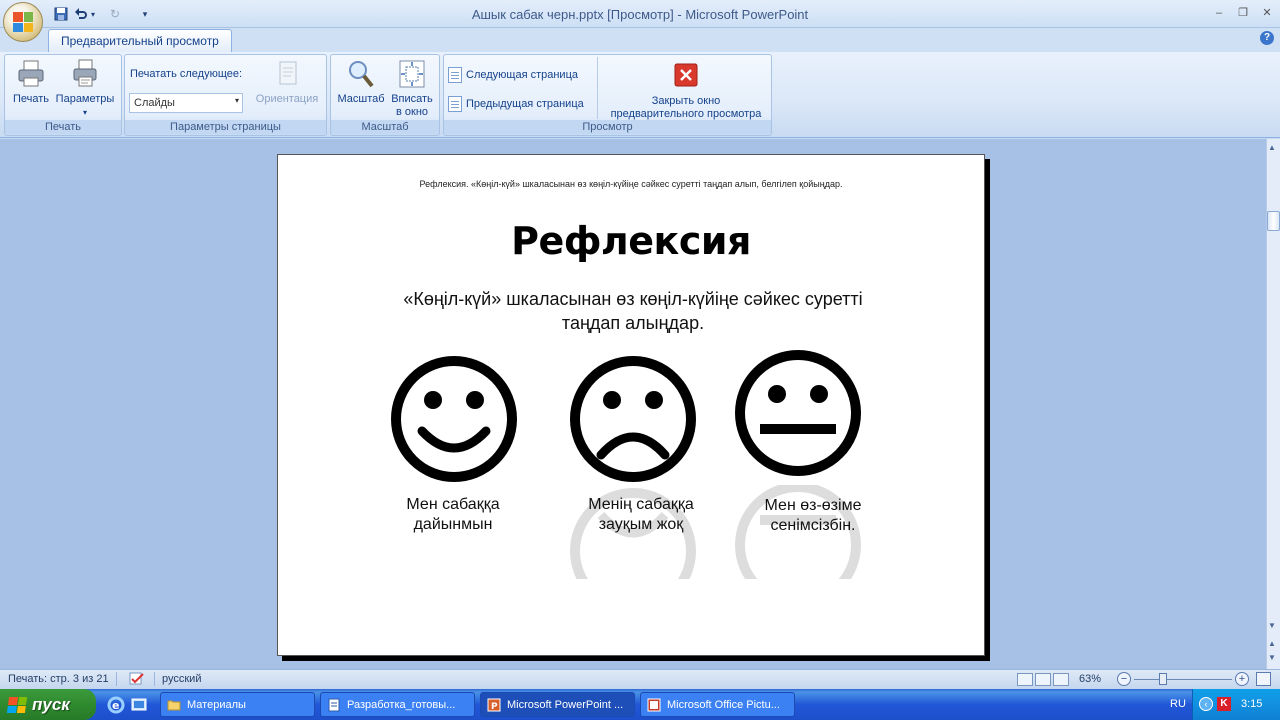 Image resolution: width=1280 pixels, height=720 pixels. I want to click on scroll-up-icon: ▲, so click(1272, 147).